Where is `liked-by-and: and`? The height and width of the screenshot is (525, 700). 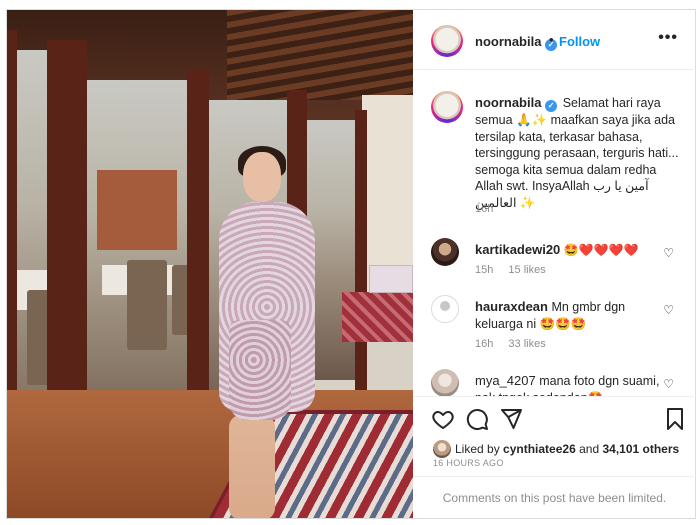 liked-by-and: and is located at coordinates (589, 449).